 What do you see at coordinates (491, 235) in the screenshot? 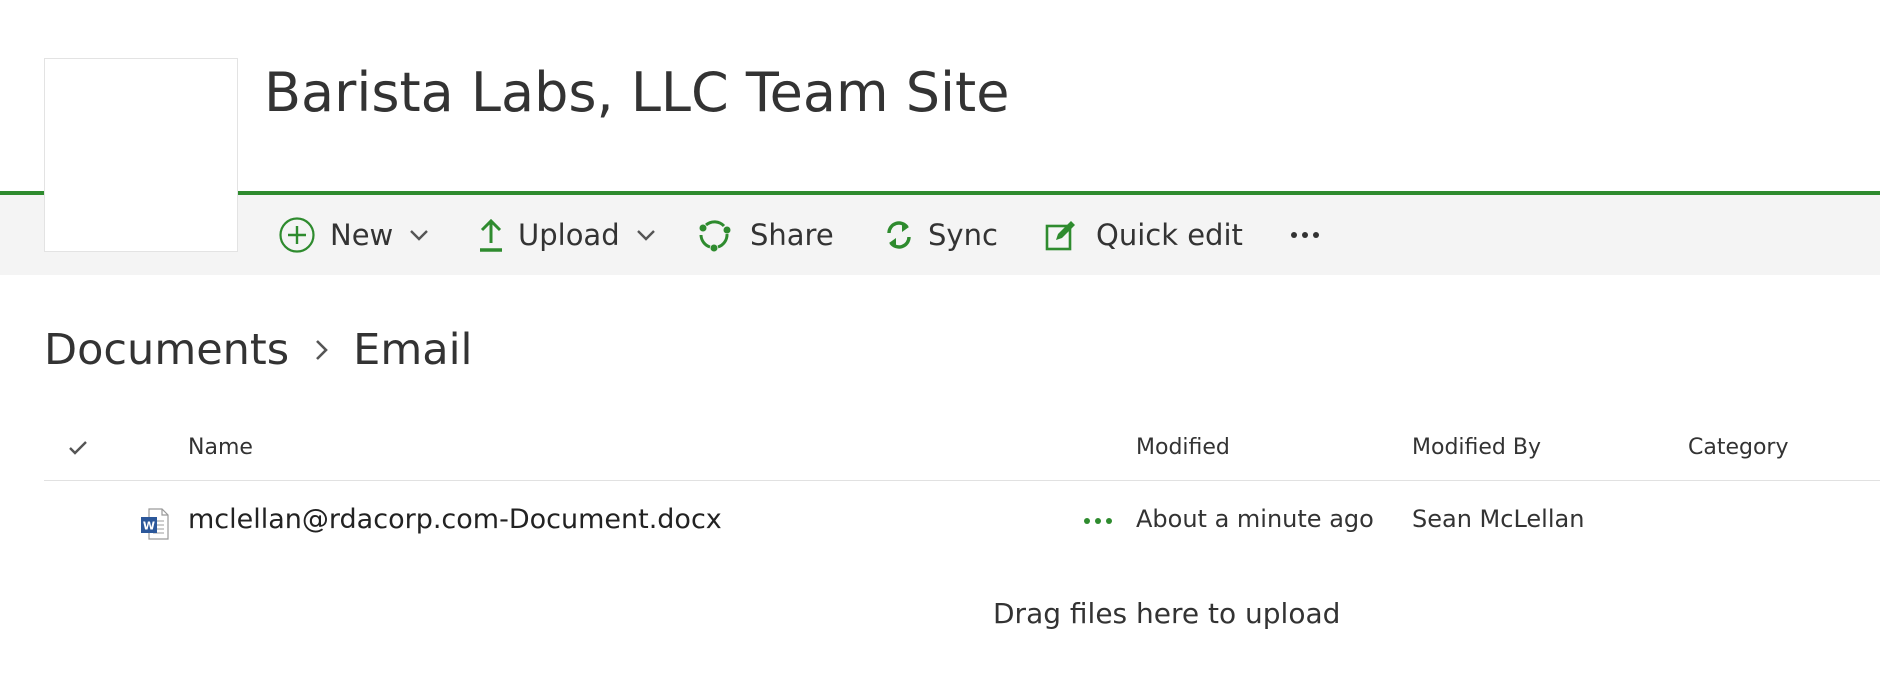
I see `upload-icon` at bounding box center [491, 235].